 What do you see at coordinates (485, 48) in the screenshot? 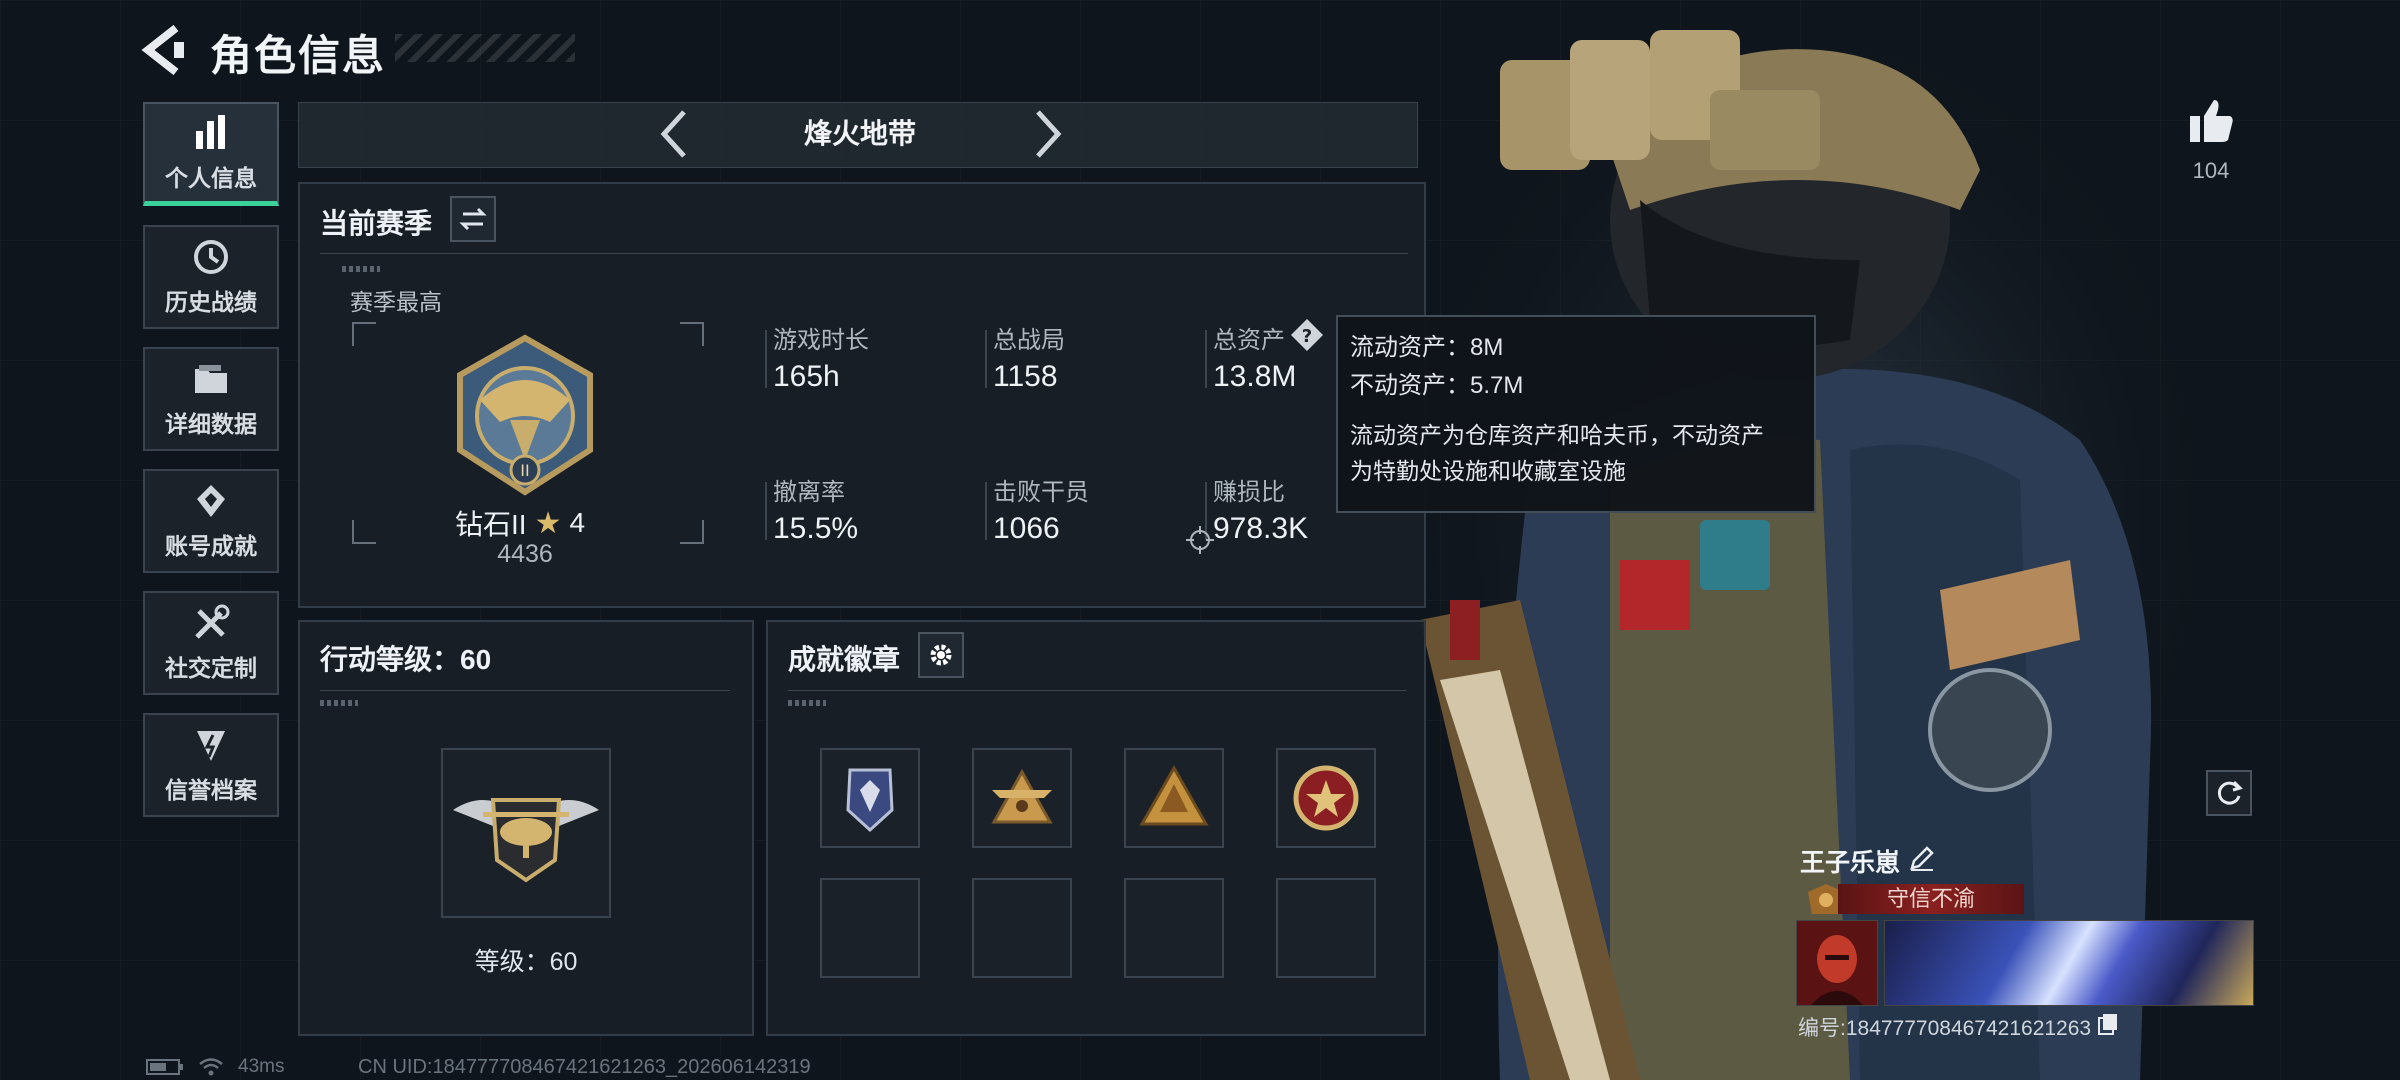
I see `title-decoration` at bounding box center [485, 48].